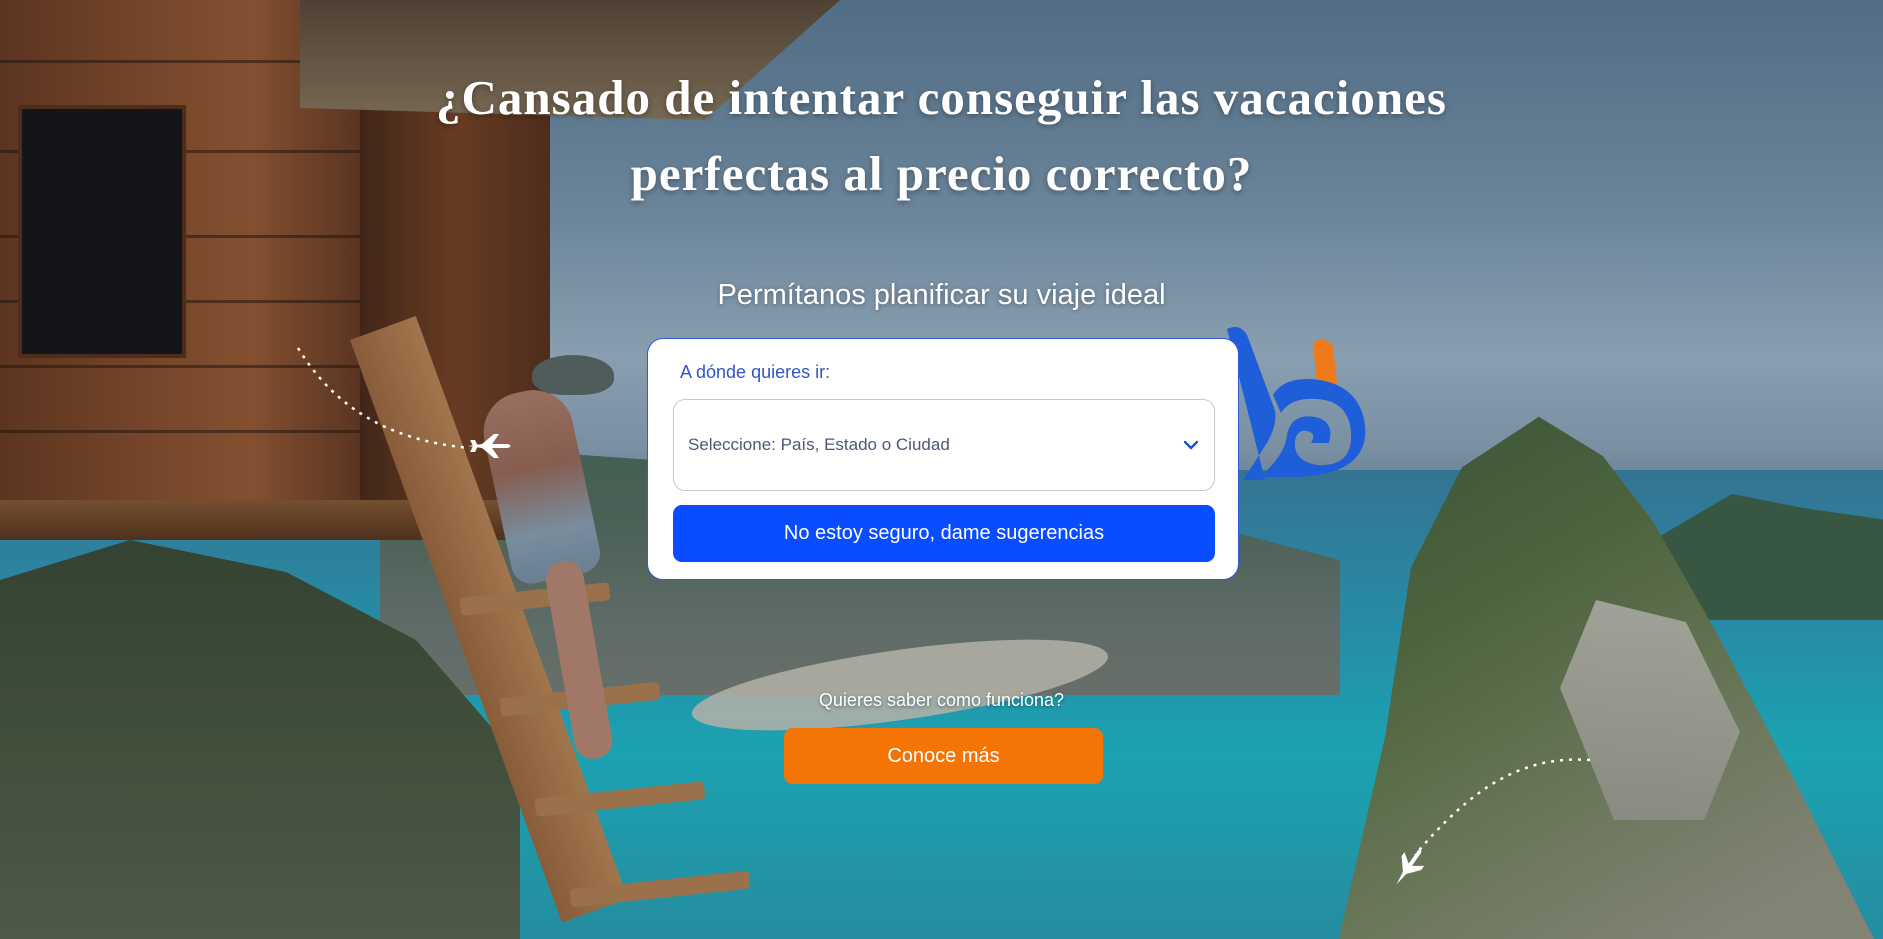 The height and width of the screenshot is (939, 1883). What do you see at coordinates (943, 756) in the screenshot?
I see `learn-more-button: Conoce más` at bounding box center [943, 756].